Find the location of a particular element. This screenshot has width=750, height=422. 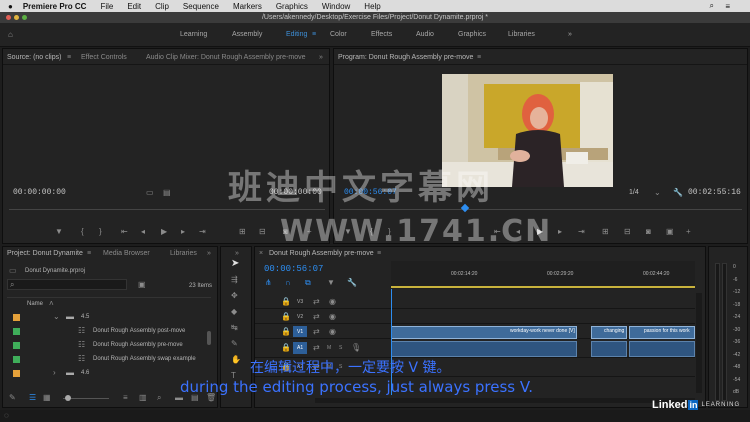

prog-go-to-out-icon: ⇥ is located at coordinates (581, 232).